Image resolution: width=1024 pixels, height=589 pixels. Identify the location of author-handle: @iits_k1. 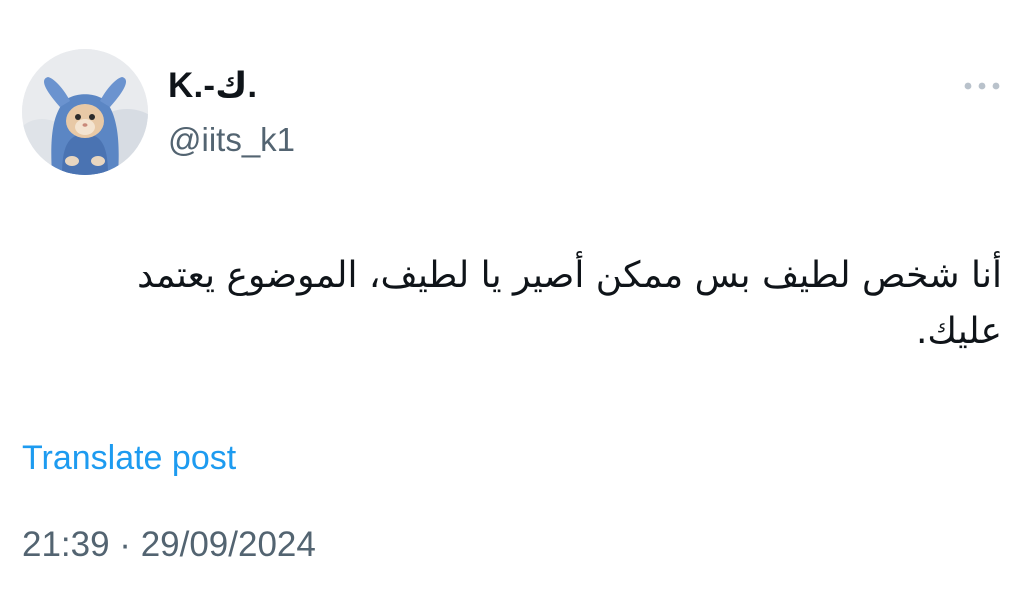
(231, 140).